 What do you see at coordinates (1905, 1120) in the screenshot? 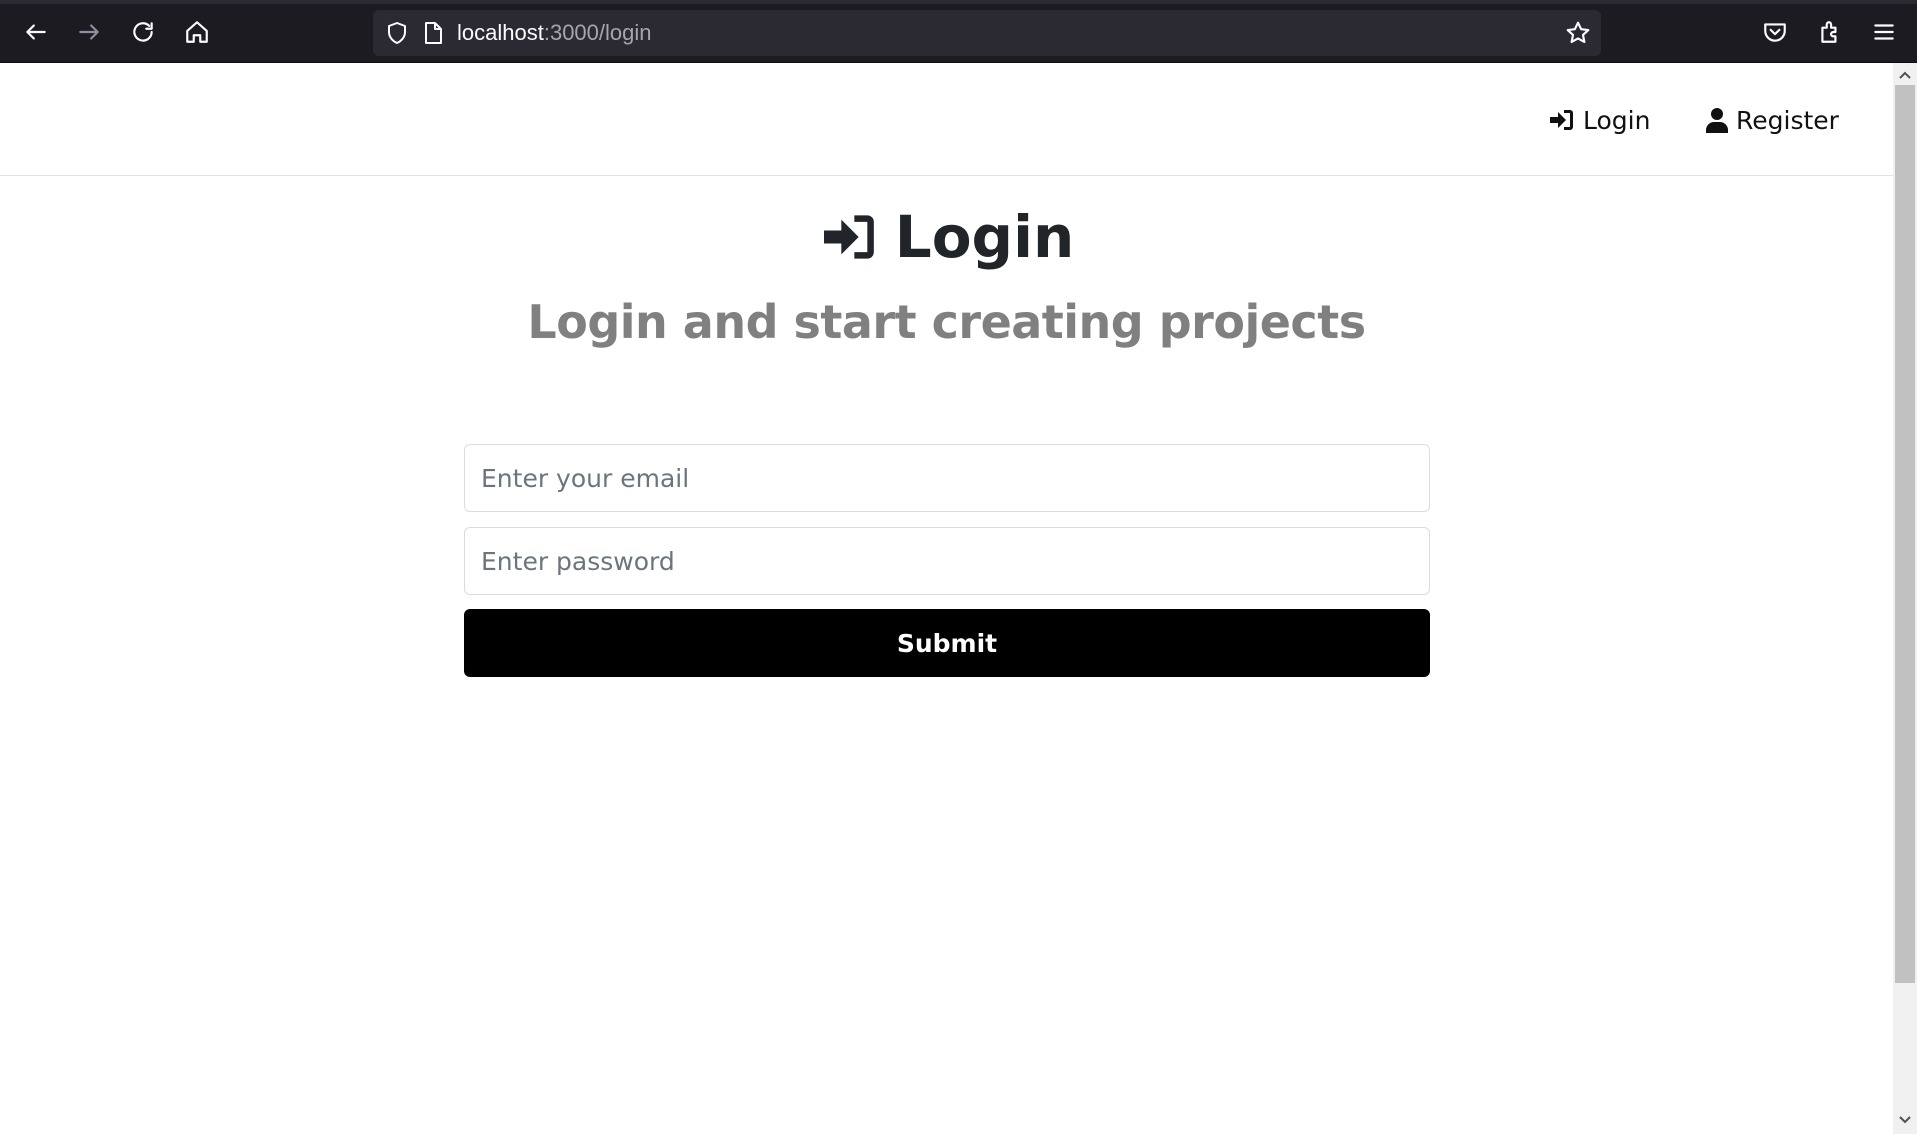
I see `scroll-down-icon` at bounding box center [1905, 1120].